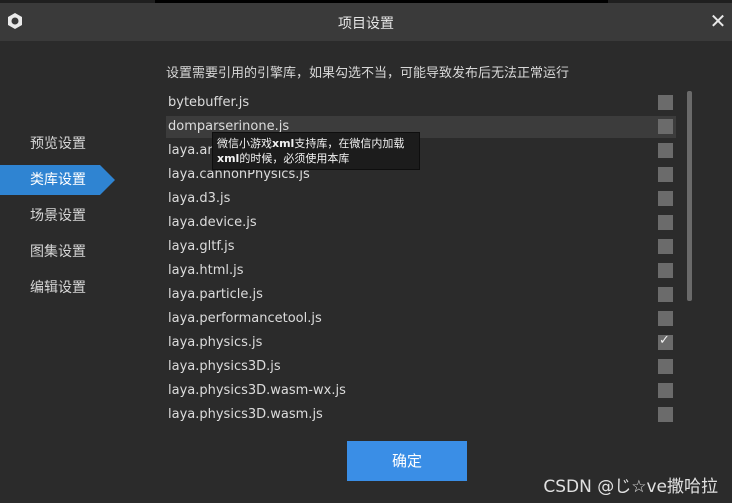  I want to click on library-name: laya.html.js, so click(206, 270).